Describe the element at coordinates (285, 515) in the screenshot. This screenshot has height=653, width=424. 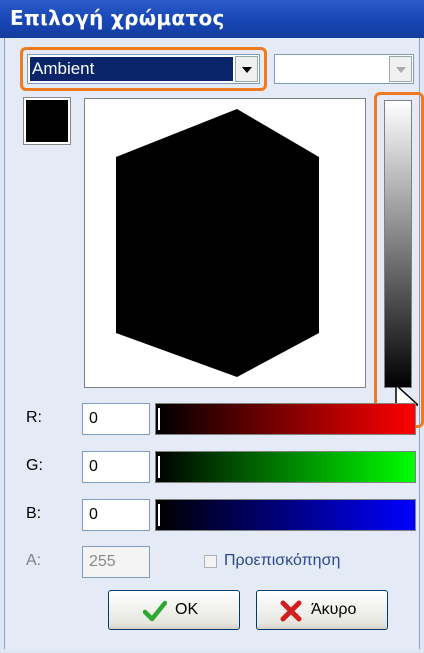
I see `b-slider` at that location.